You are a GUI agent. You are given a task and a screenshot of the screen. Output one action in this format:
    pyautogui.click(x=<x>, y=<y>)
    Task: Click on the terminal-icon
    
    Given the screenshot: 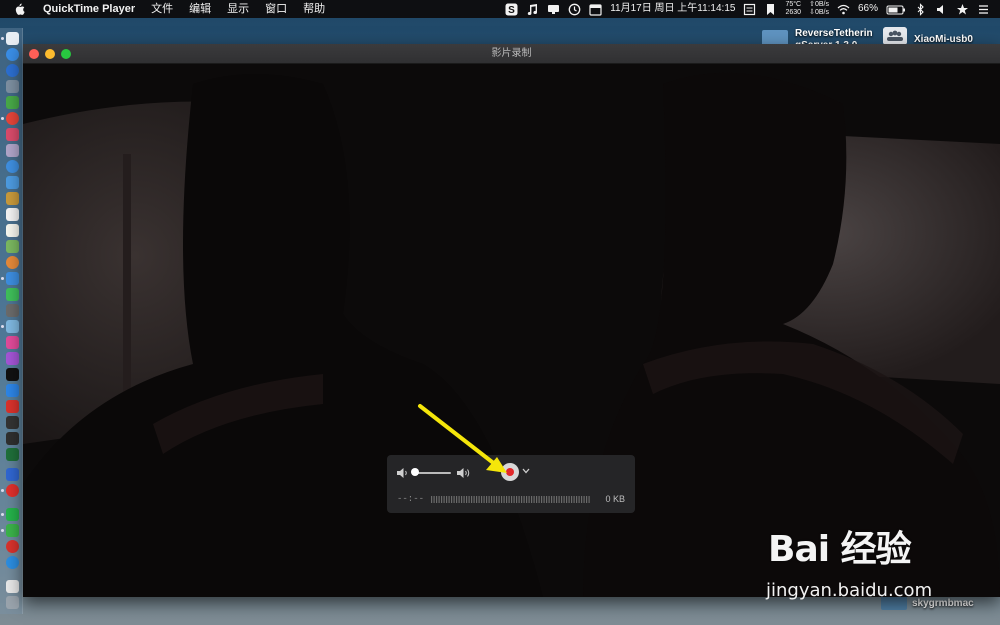 What is the action you would take?
    pyautogui.click(x=12, y=422)
    